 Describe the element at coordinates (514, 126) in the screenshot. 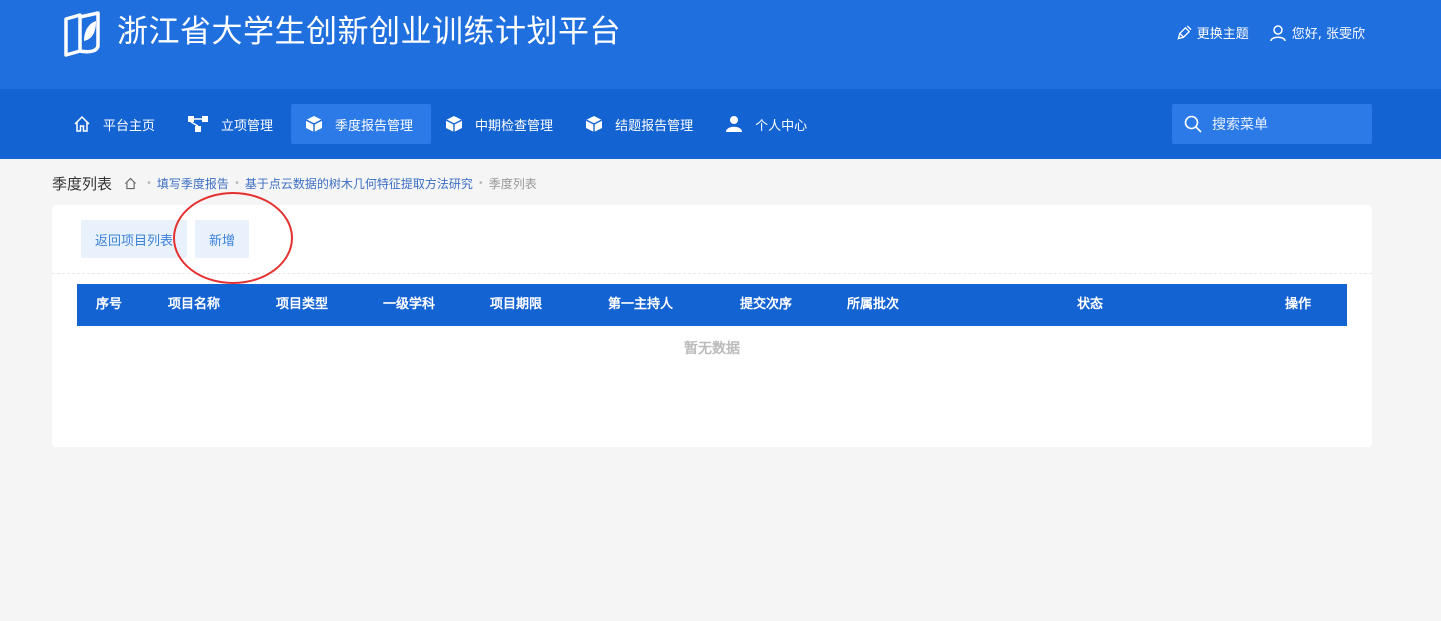

I see `nav-item-label: 中期检查管理` at that location.